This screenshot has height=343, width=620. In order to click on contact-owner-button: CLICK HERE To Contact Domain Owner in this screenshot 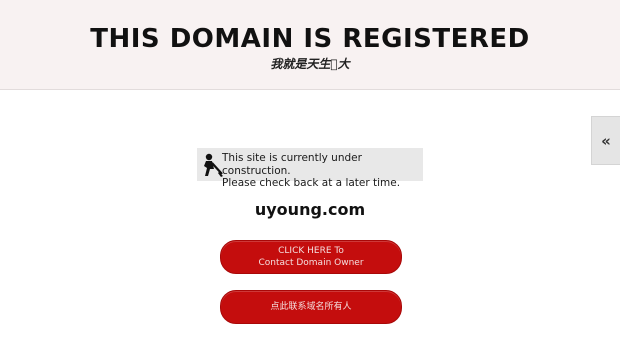, I will do `click(311, 257)`.